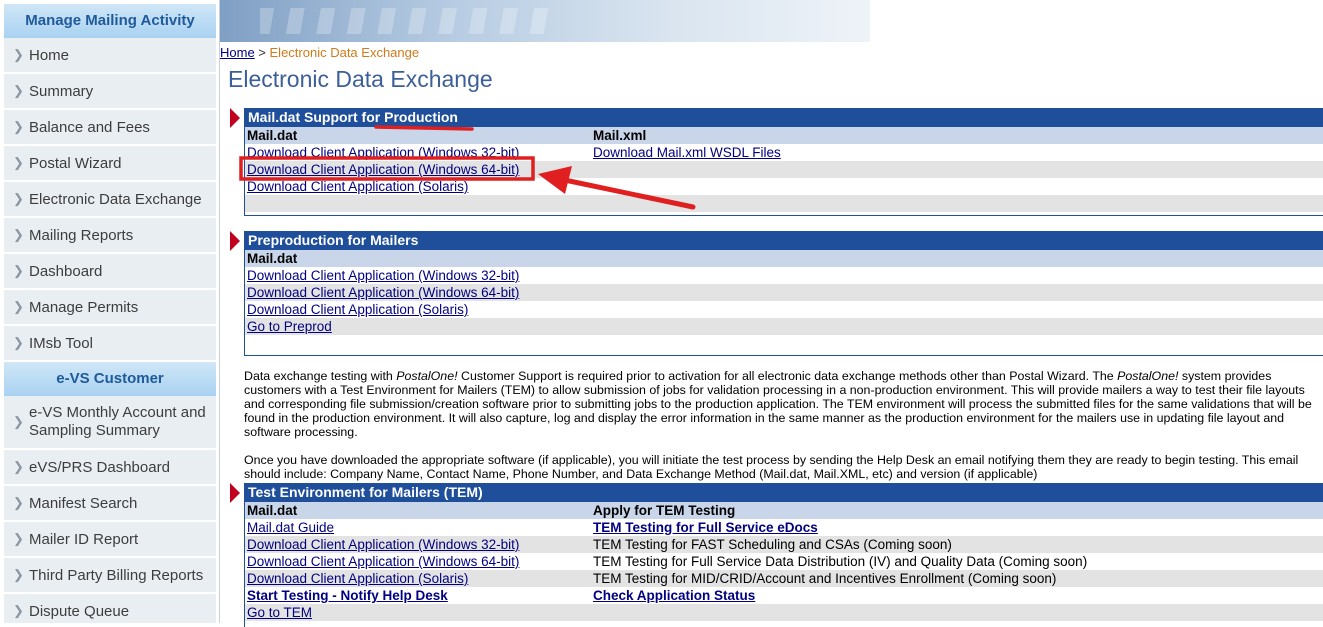  What do you see at coordinates (347, 595) in the screenshot?
I see `start-testing-link: Start Testing - Notify Help Desk` at bounding box center [347, 595].